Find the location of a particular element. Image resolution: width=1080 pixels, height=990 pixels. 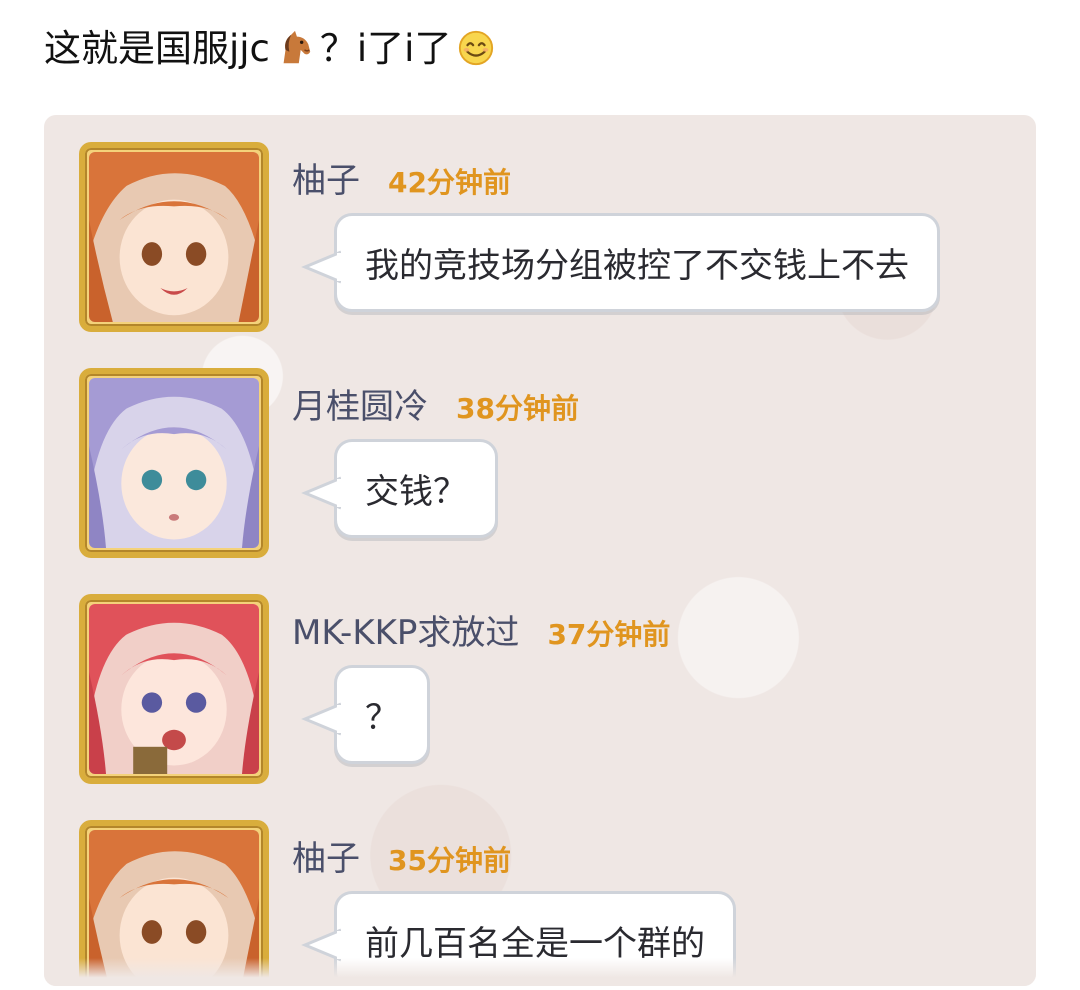

message-bubble: 交钱？ is located at coordinates (399, 488).